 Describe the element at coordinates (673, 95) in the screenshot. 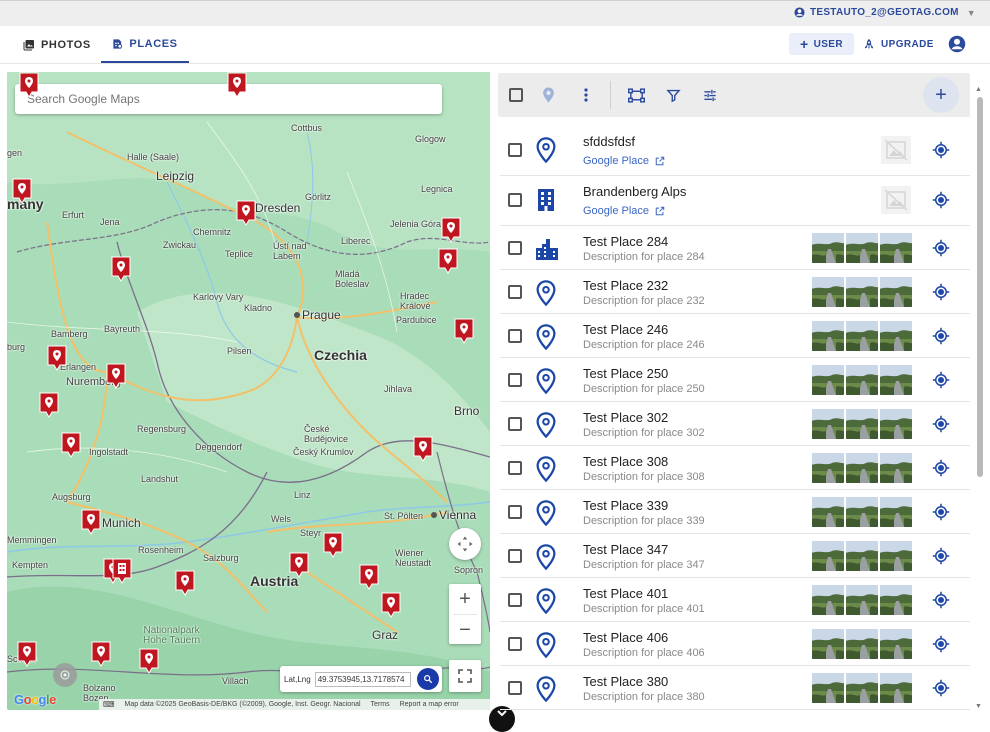

I see `filter-button` at that location.